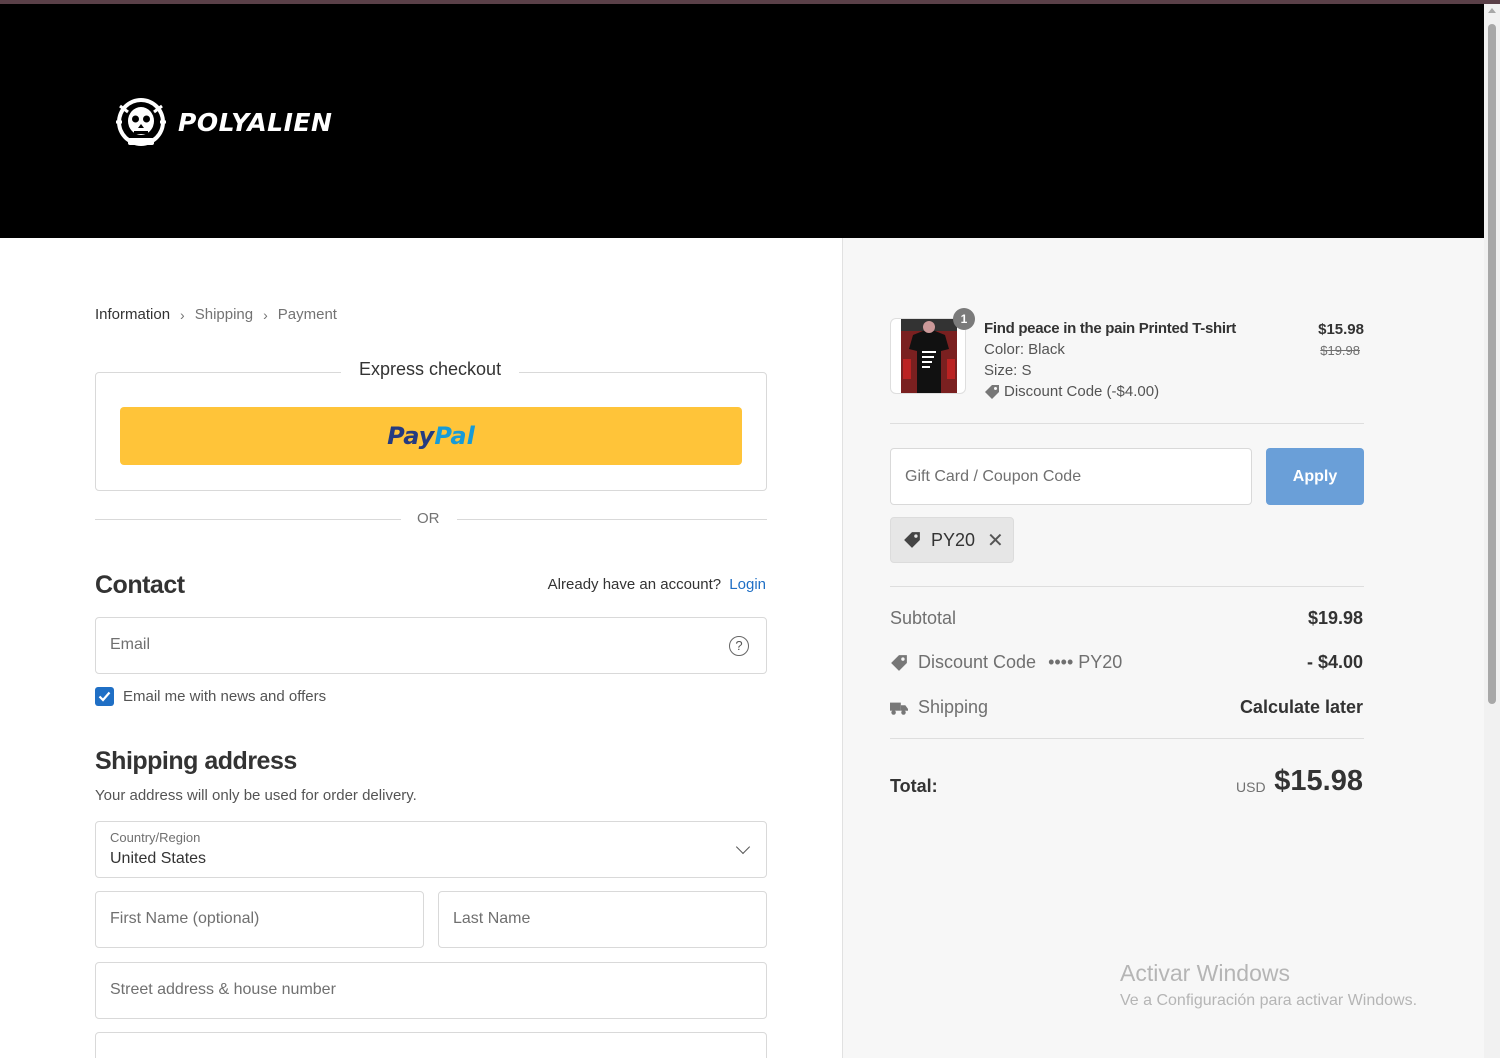 The height and width of the screenshot is (1058, 1500). What do you see at coordinates (1082, 391) in the screenshot?
I see `product-discount-text: Discount Code (-$4.00)` at bounding box center [1082, 391].